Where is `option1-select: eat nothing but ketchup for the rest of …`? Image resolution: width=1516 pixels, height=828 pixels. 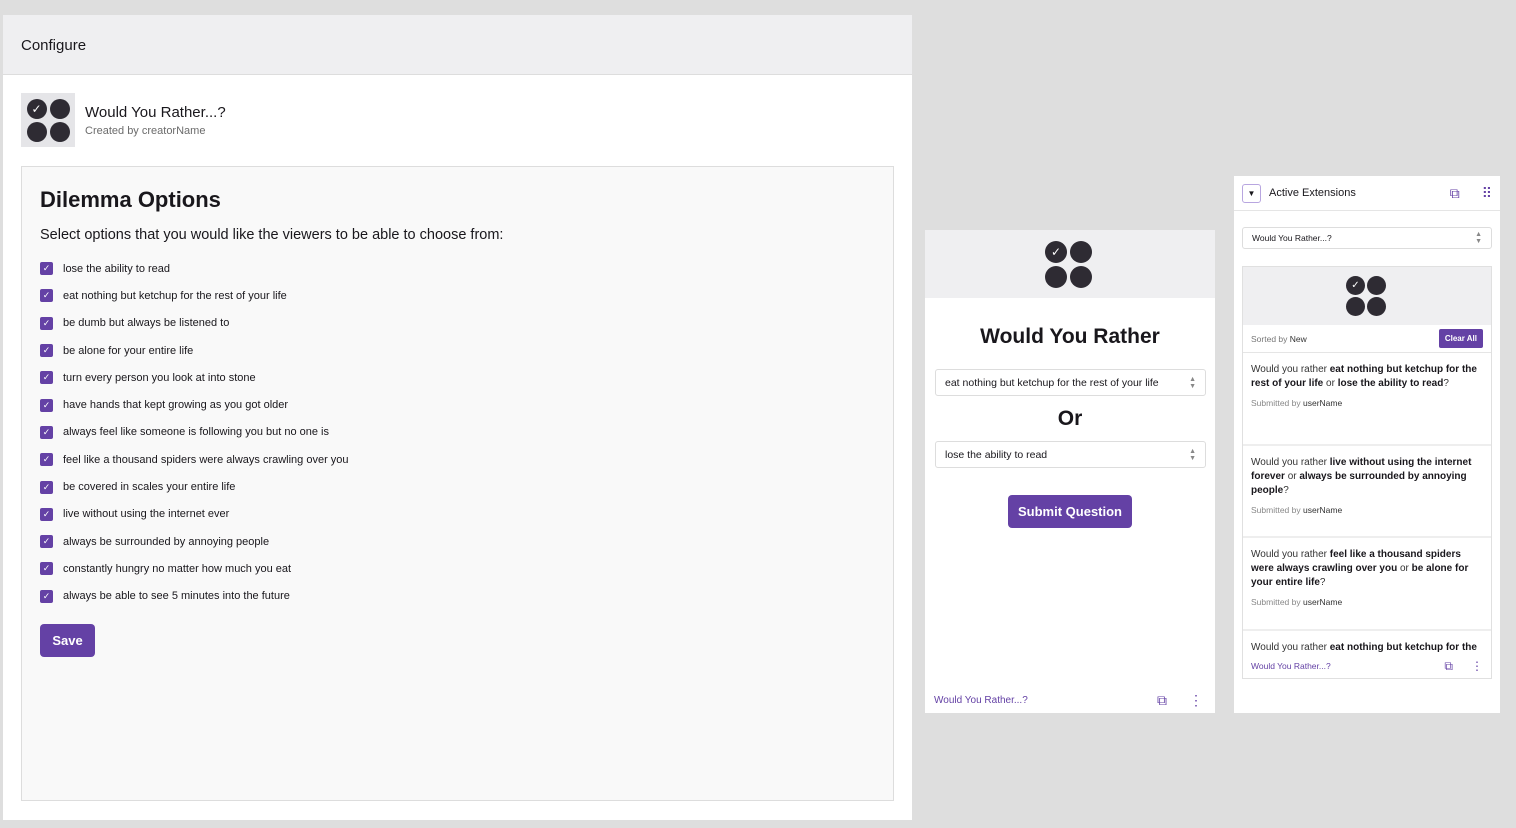 option1-select: eat nothing but ketchup for the rest of … is located at coordinates (1070, 382).